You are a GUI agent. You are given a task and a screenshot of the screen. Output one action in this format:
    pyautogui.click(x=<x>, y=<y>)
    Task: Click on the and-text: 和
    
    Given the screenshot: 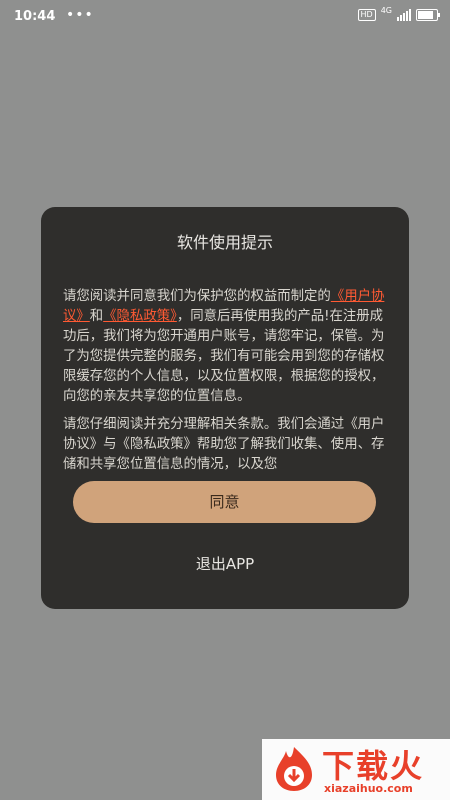 What is the action you would take?
    pyautogui.click(x=96, y=316)
    